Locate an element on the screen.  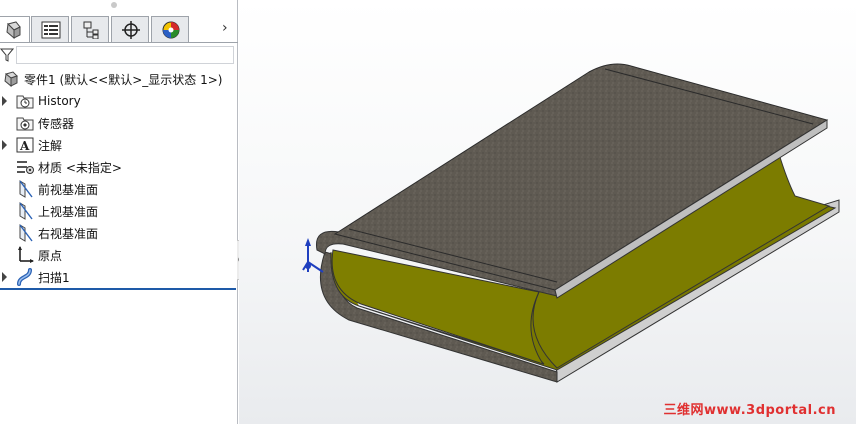
filter-icon is located at coordinates (7, 55).